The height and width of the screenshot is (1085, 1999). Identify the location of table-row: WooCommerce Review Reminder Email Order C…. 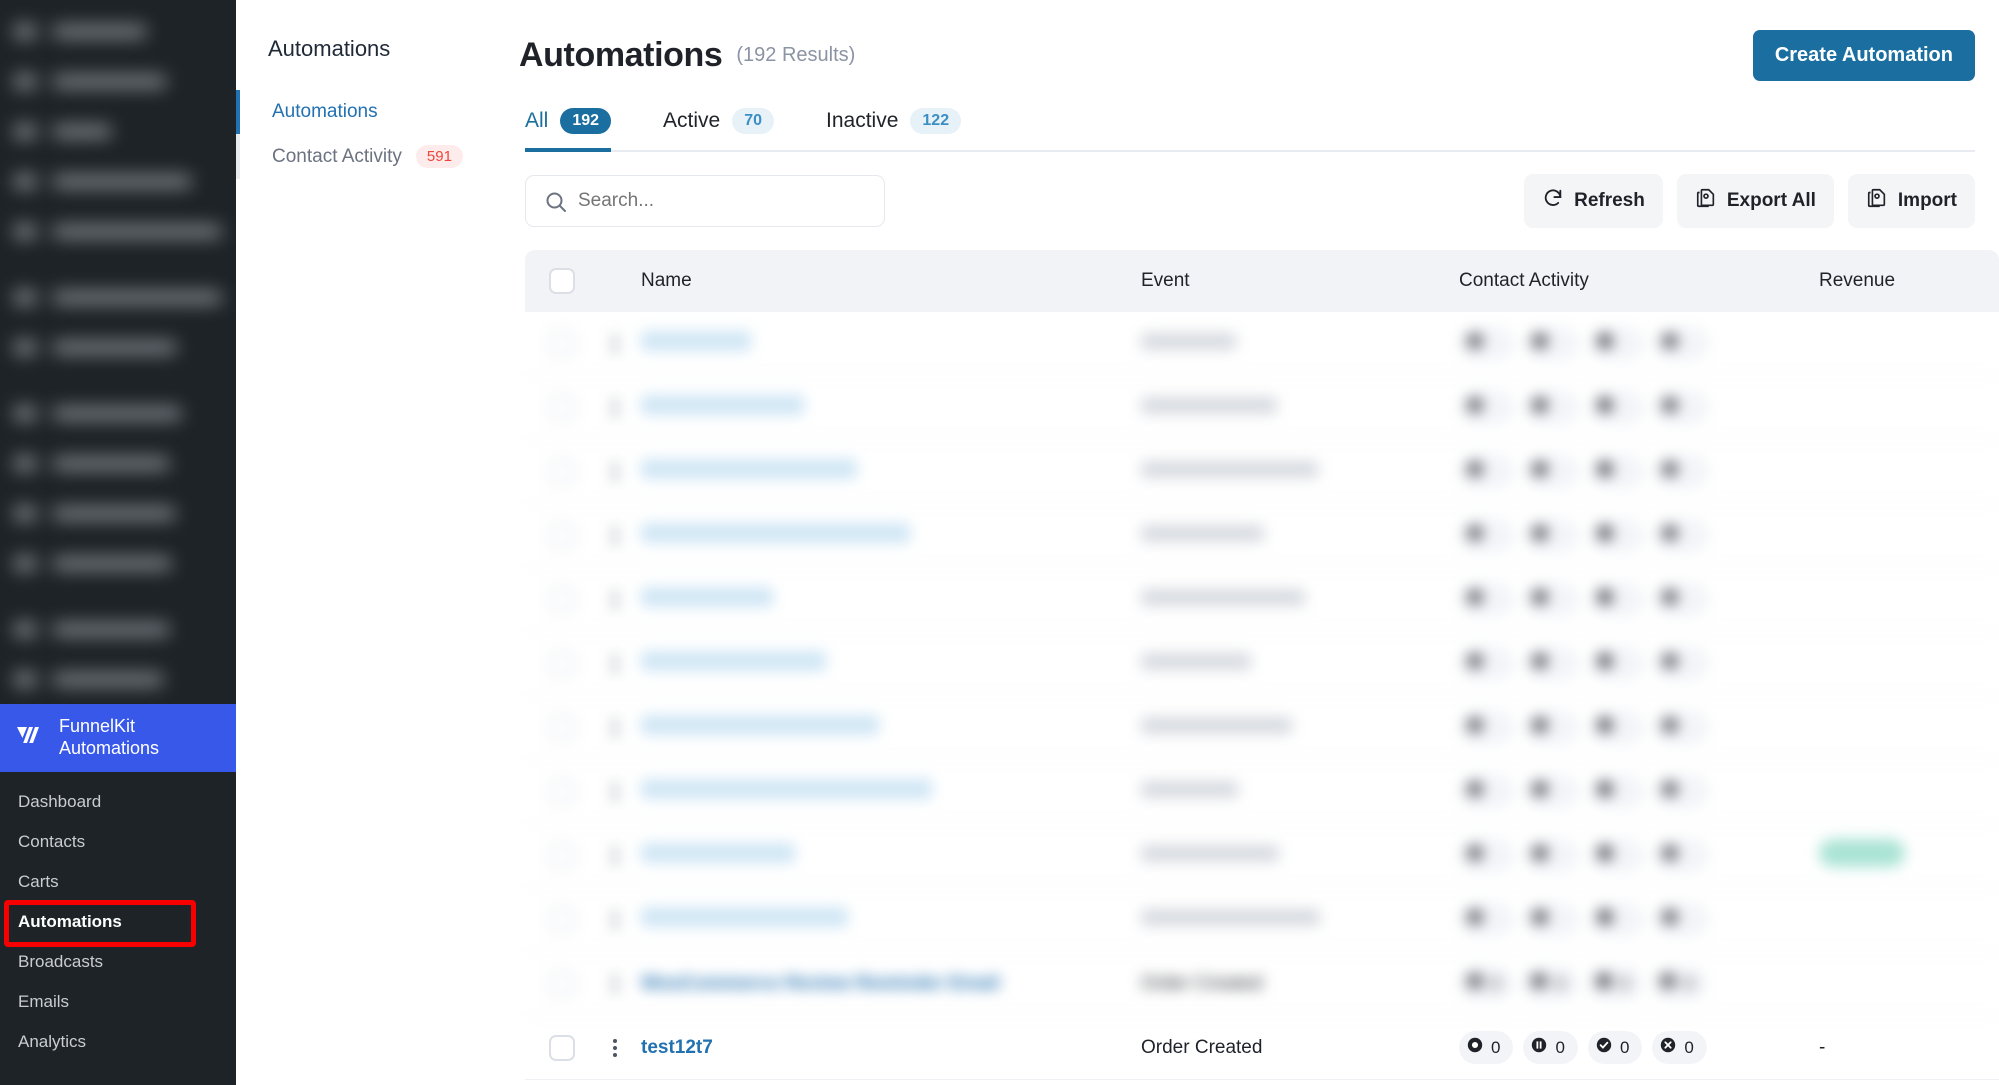
(1262, 984).